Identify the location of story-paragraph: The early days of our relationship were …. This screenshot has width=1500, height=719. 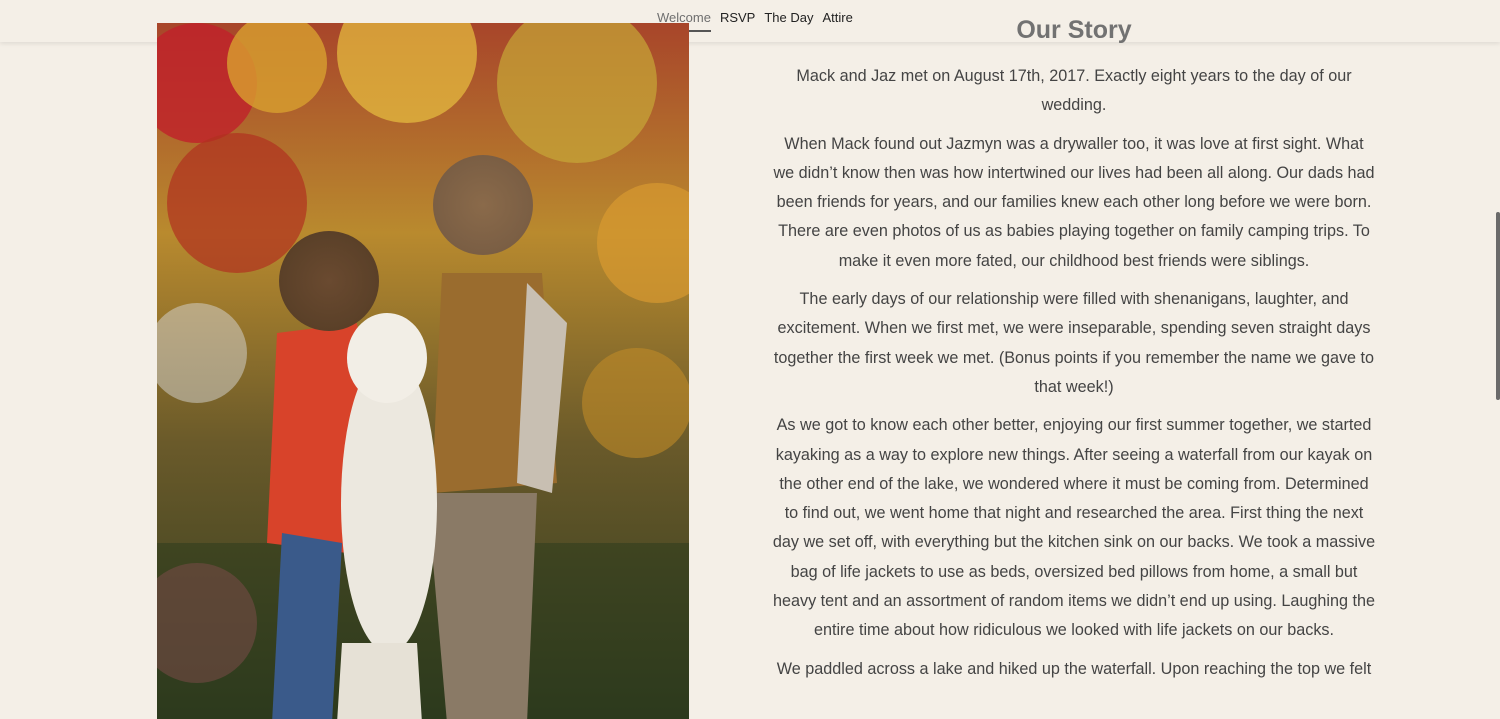
(1074, 343).